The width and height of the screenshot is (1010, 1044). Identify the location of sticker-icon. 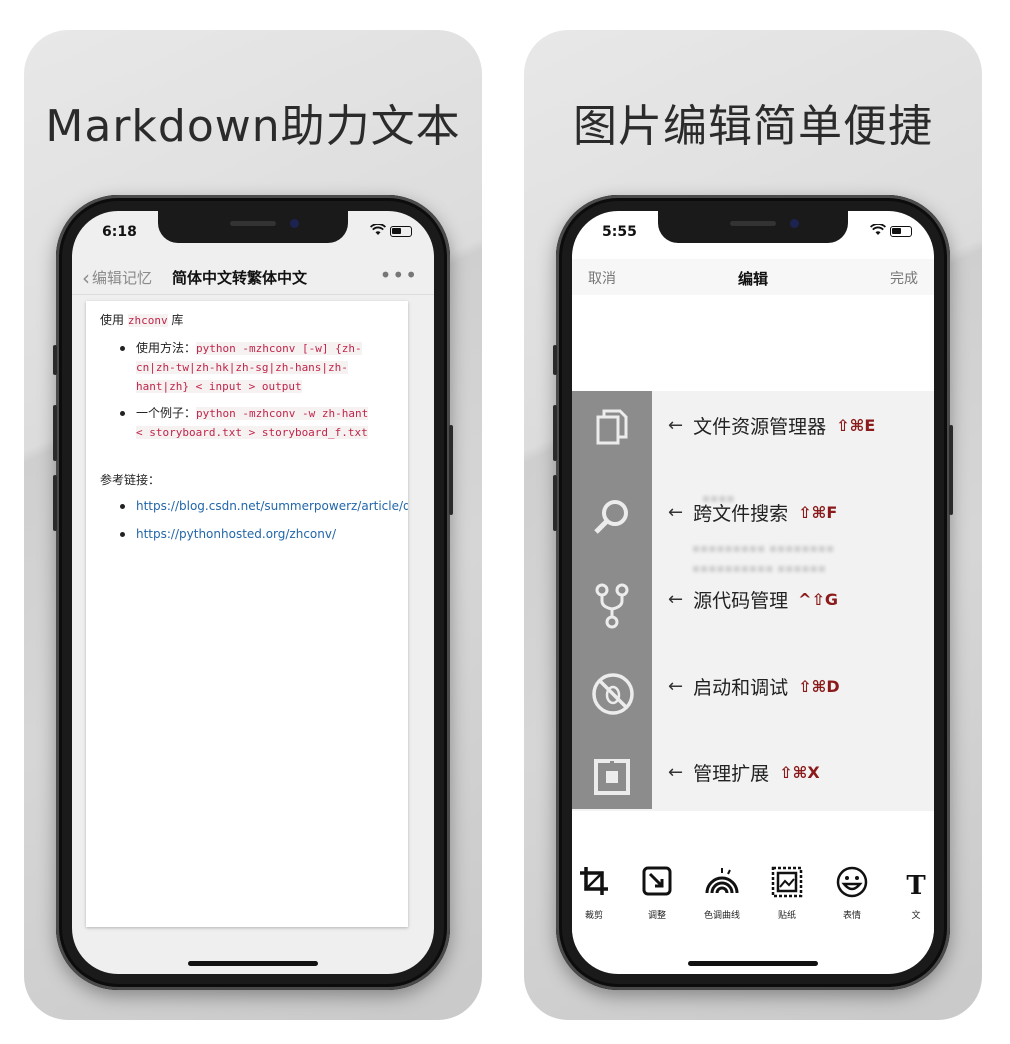
(787, 886).